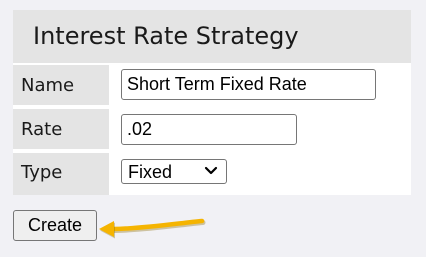  Describe the element at coordinates (209, 129) in the screenshot. I see `rate-input` at that location.